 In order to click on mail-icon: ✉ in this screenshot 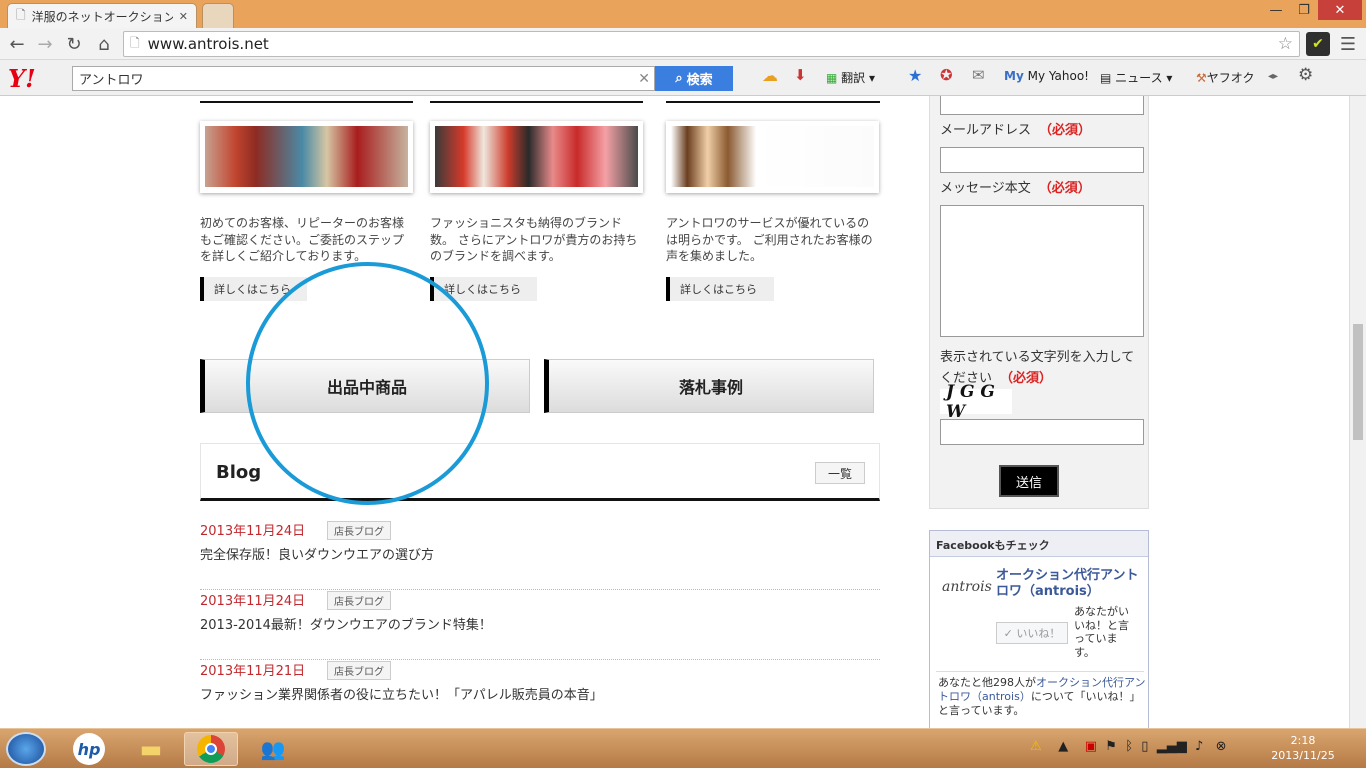, I will do `click(978, 75)`.